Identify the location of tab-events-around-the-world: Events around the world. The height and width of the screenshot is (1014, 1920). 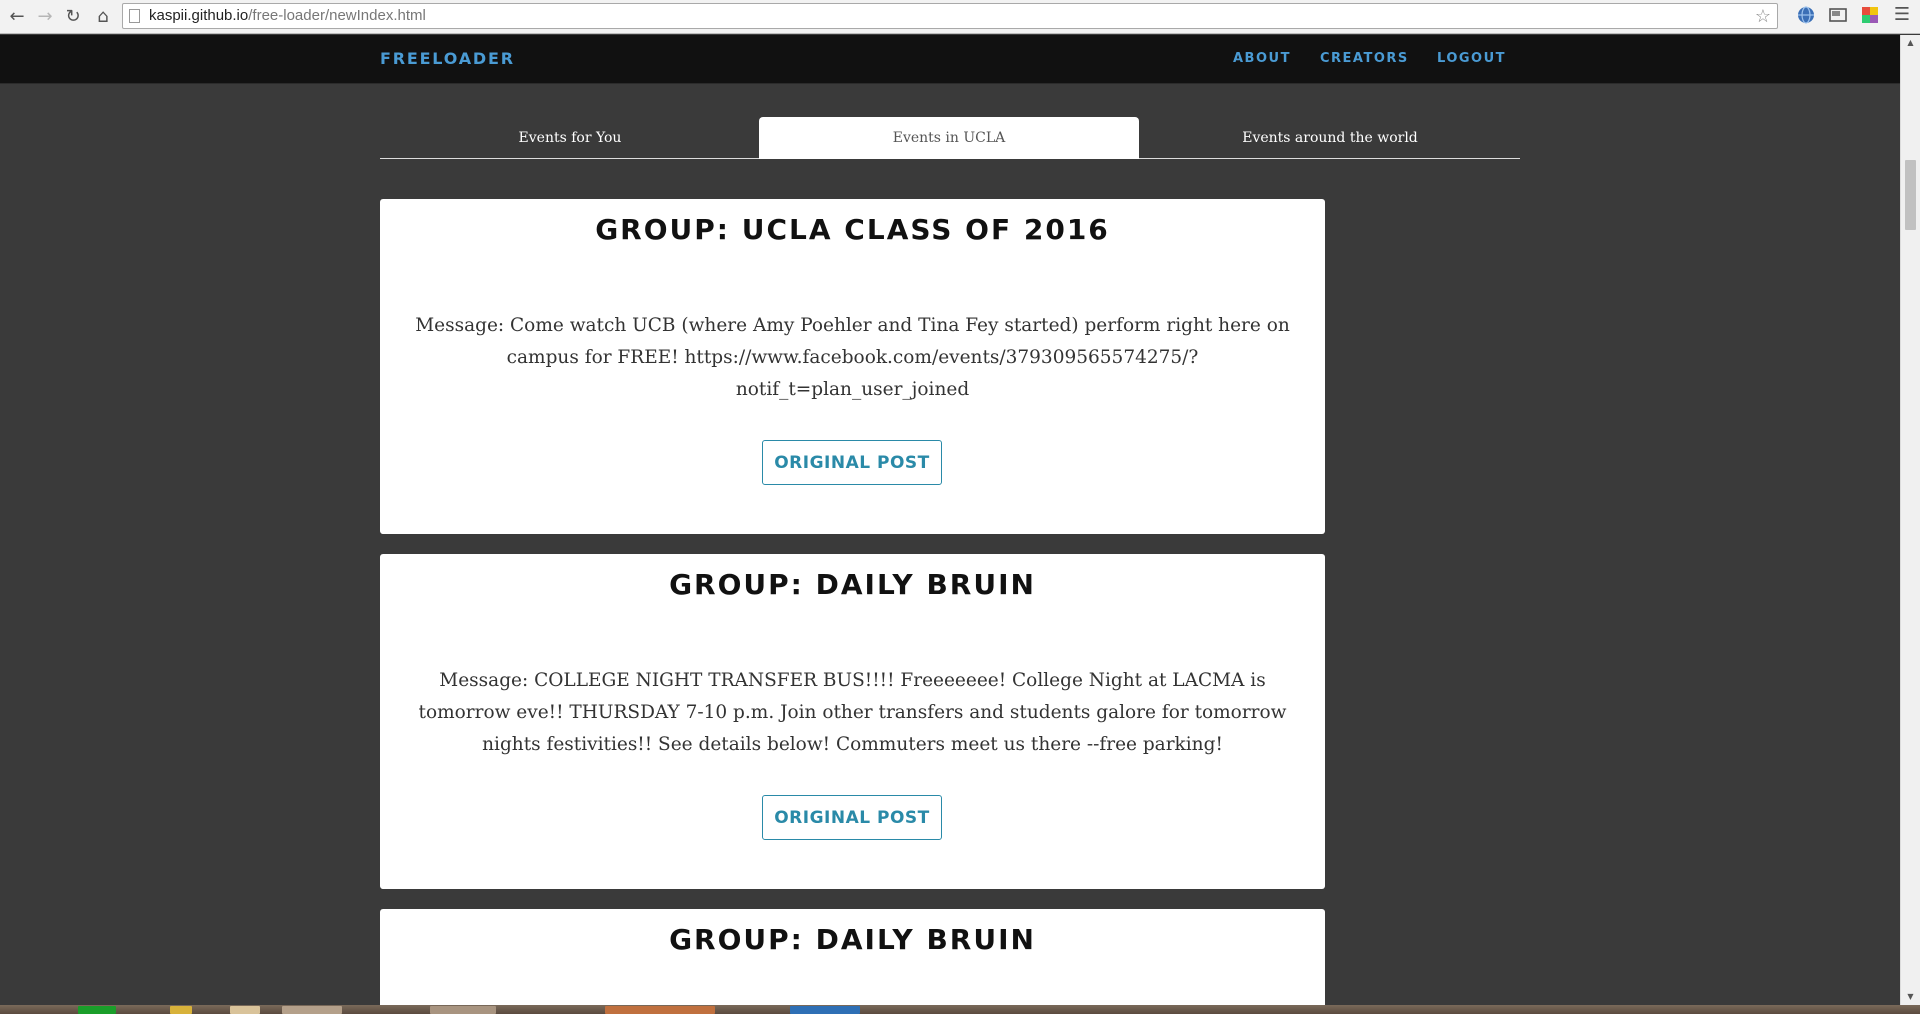
(1330, 137).